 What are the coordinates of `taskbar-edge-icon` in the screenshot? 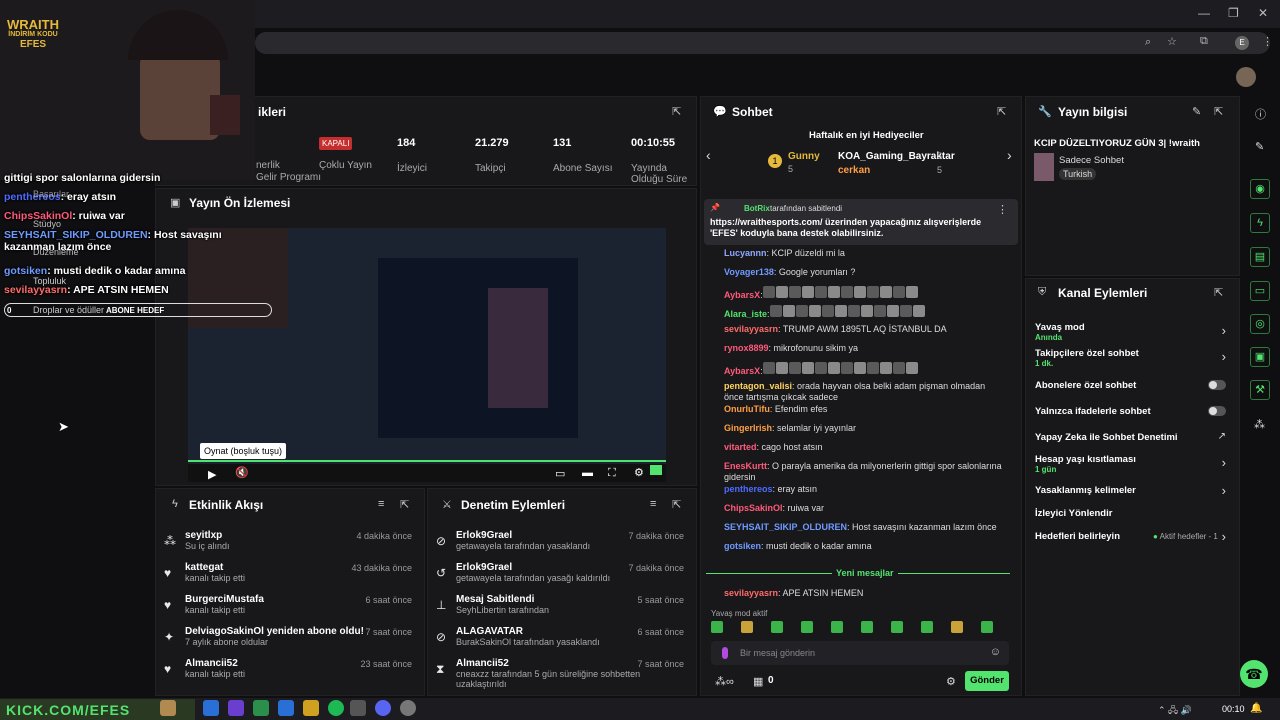 It's located at (211, 708).